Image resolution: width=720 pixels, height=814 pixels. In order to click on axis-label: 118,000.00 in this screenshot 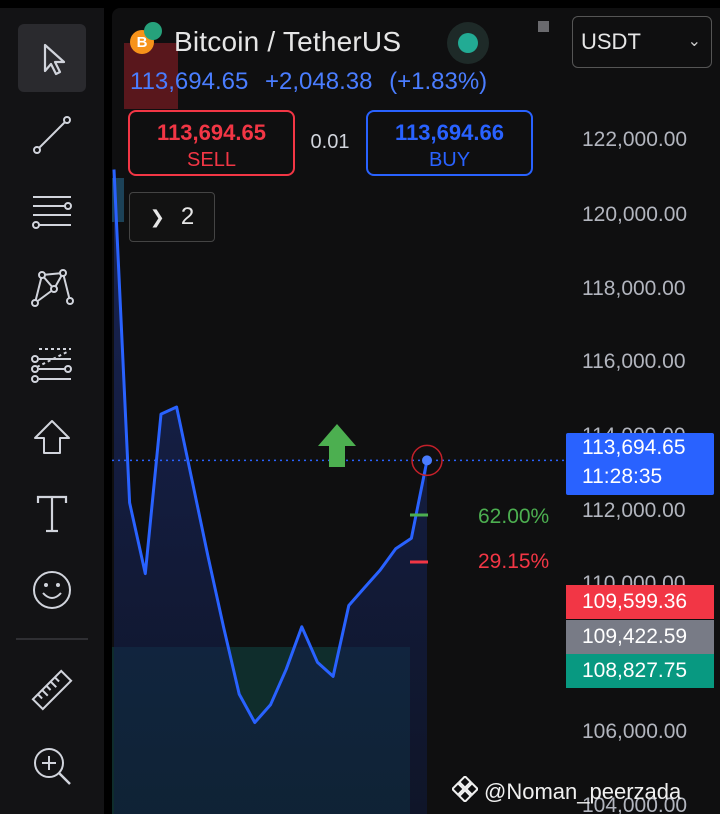, I will do `click(634, 288)`.